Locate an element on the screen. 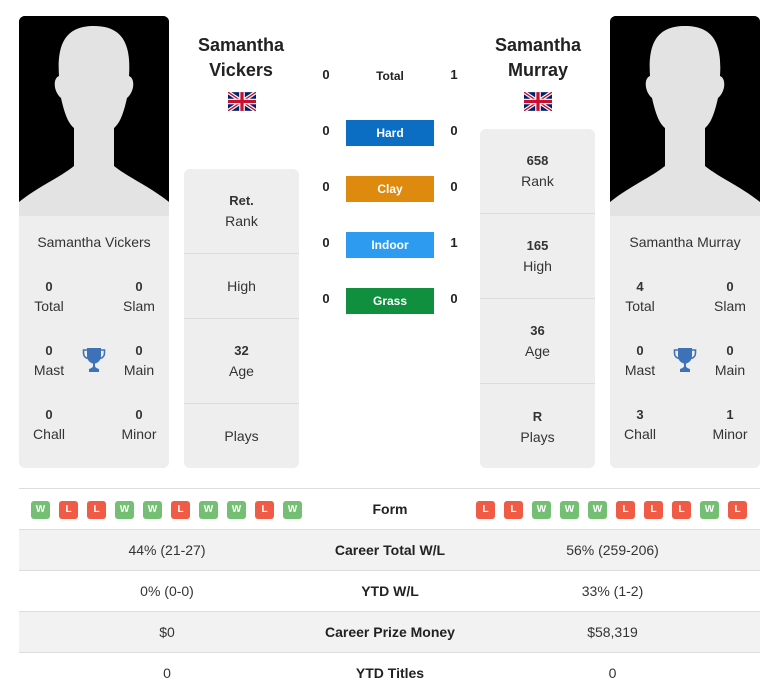  player2-prize-money: $58,319 is located at coordinates (612, 632).